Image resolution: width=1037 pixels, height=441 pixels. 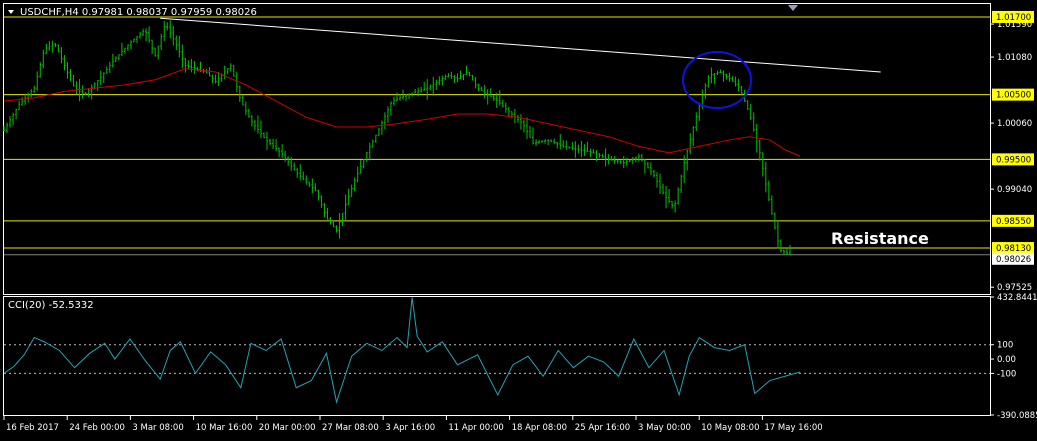 What do you see at coordinates (1014, 288) in the screenshot?
I see `price-tick-label: 0.97525` at bounding box center [1014, 288].